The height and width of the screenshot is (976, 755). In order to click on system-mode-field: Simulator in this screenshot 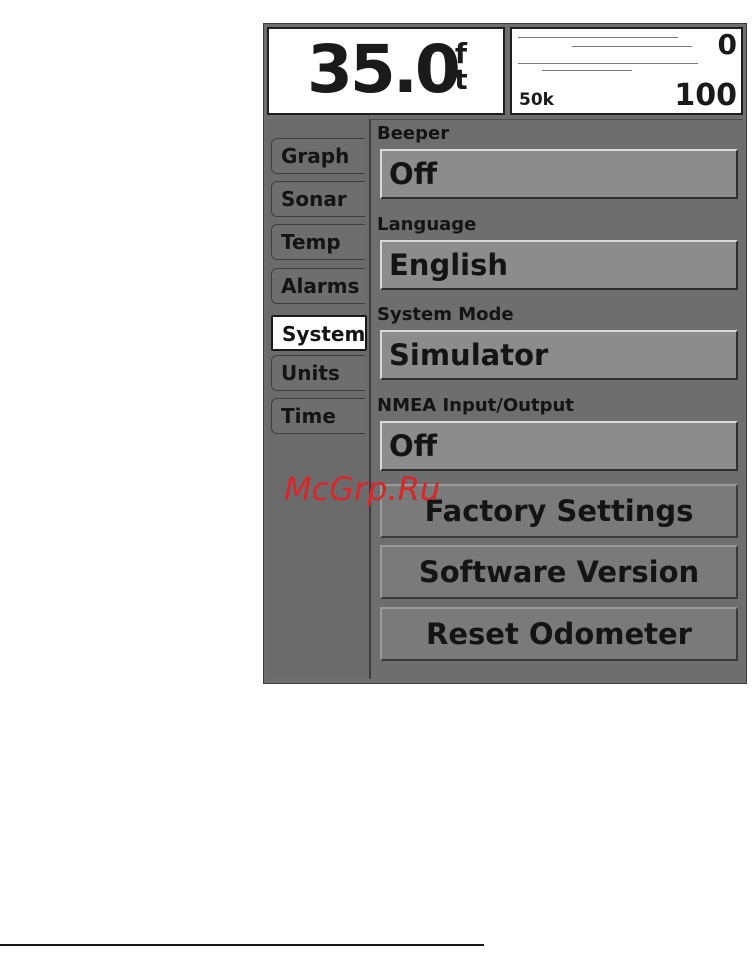, I will do `click(559, 355)`.